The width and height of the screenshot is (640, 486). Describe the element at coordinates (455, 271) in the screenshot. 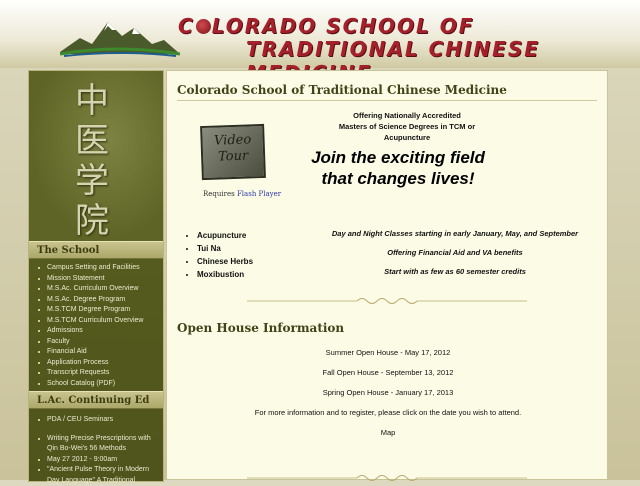

I see `credits-info: Start with as few as 60 semester credits` at that location.